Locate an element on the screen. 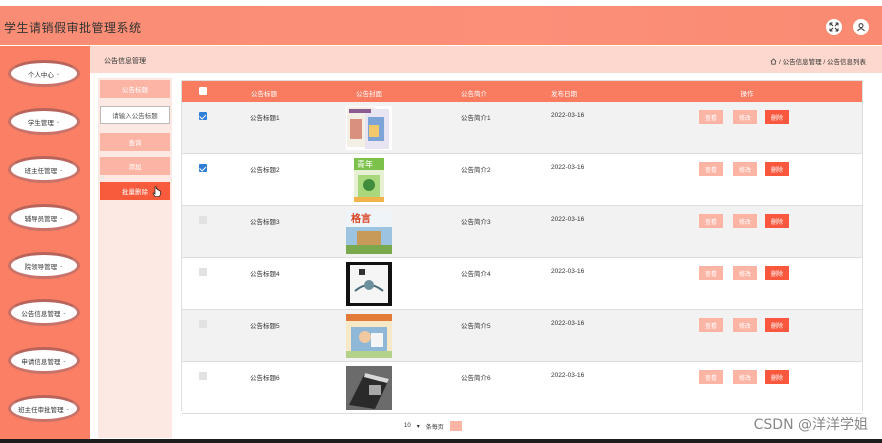 The image size is (882, 443). sidebar-item-head-teacher-approval: 班主任审批管理 ⌄ is located at coordinates (44, 408).